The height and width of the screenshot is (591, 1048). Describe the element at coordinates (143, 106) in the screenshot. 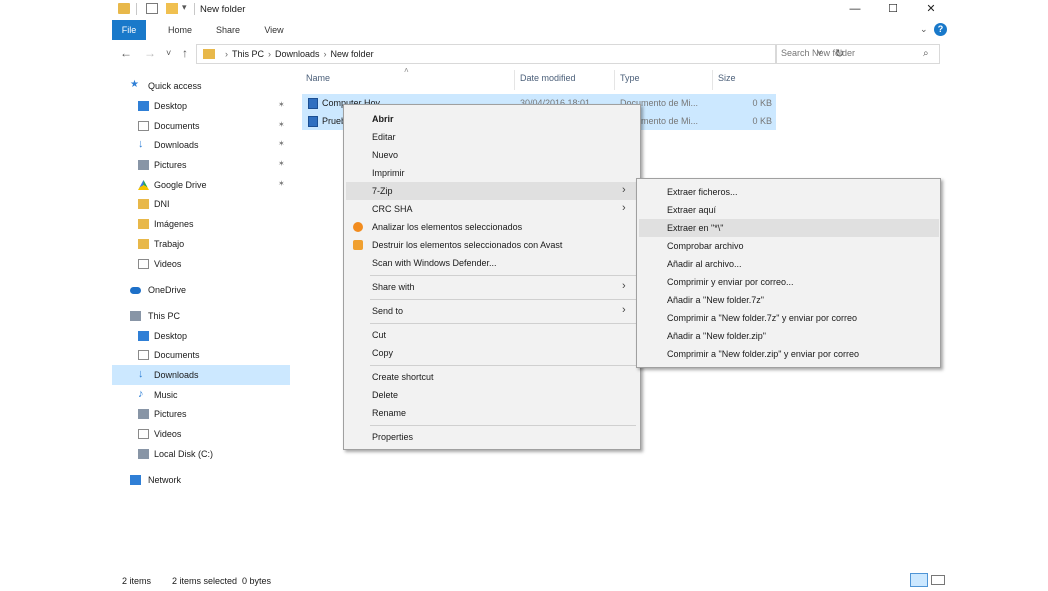

I see `desktop-icon` at that location.